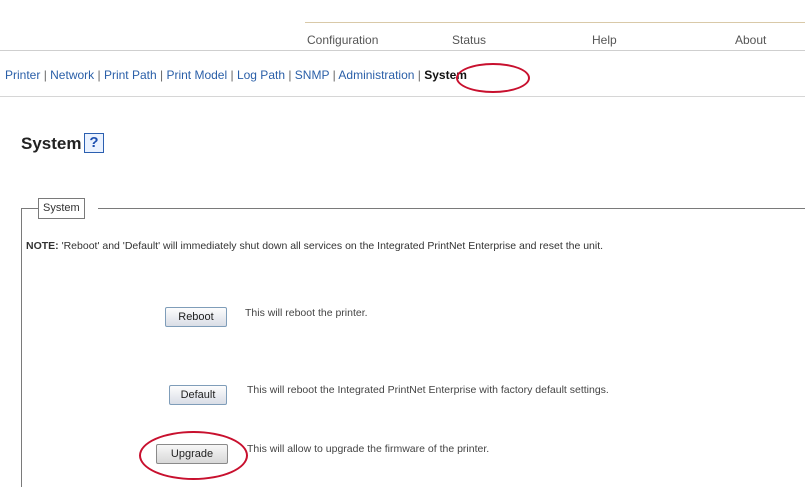 This screenshot has width=805, height=487. Describe the element at coordinates (306, 313) in the screenshot. I see `reboot-description: This will reboot the printer.` at that location.